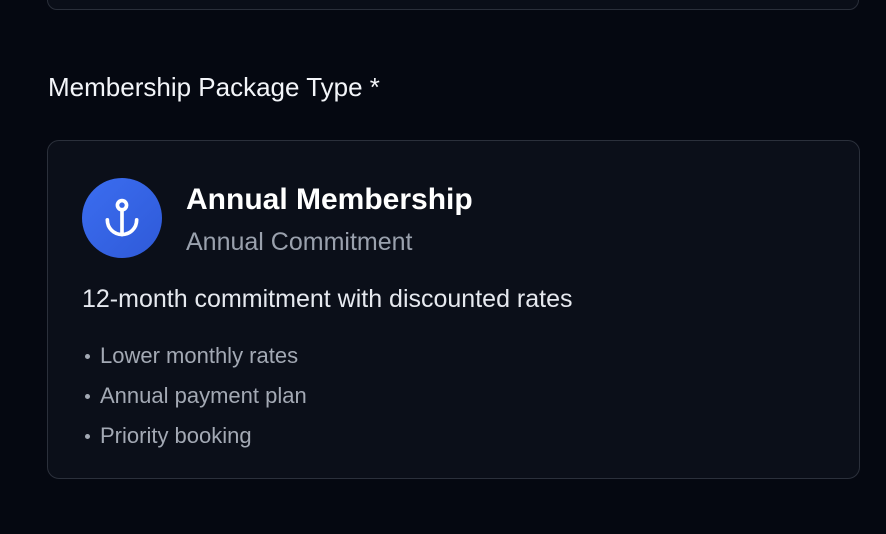 The width and height of the screenshot is (886, 534). I want to click on previous-field-card, so click(453, 5).